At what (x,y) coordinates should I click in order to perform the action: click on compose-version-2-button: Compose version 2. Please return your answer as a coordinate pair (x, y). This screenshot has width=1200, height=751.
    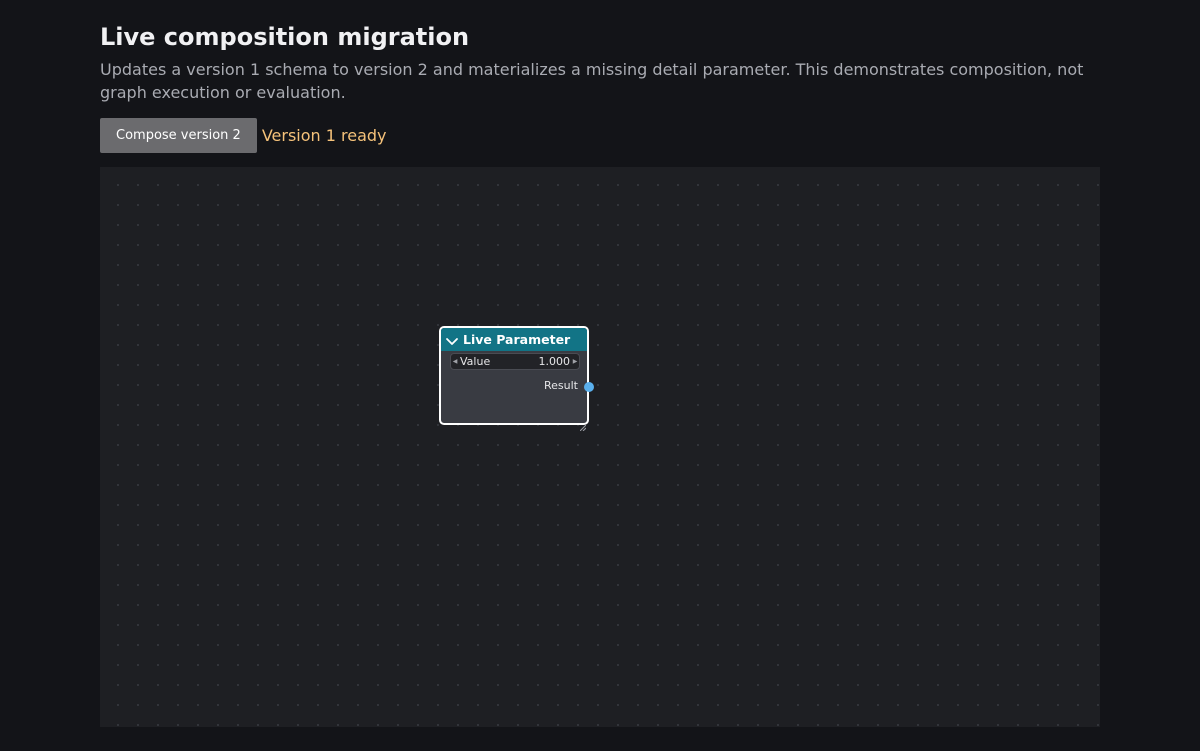
    Looking at the image, I should click on (178, 135).